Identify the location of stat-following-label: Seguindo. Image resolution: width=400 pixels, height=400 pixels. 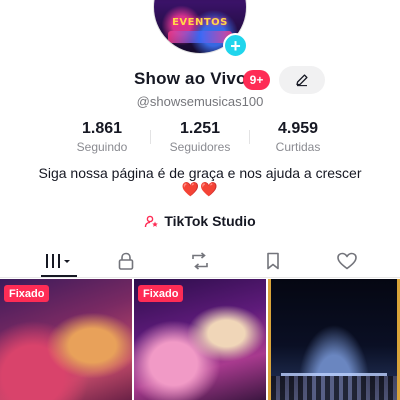
(102, 147).